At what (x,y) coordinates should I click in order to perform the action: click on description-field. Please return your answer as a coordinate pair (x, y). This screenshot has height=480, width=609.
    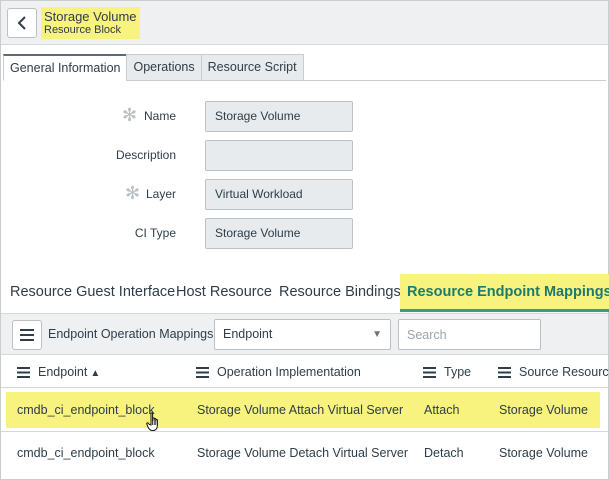
    Looking at the image, I should click on (279, 155).